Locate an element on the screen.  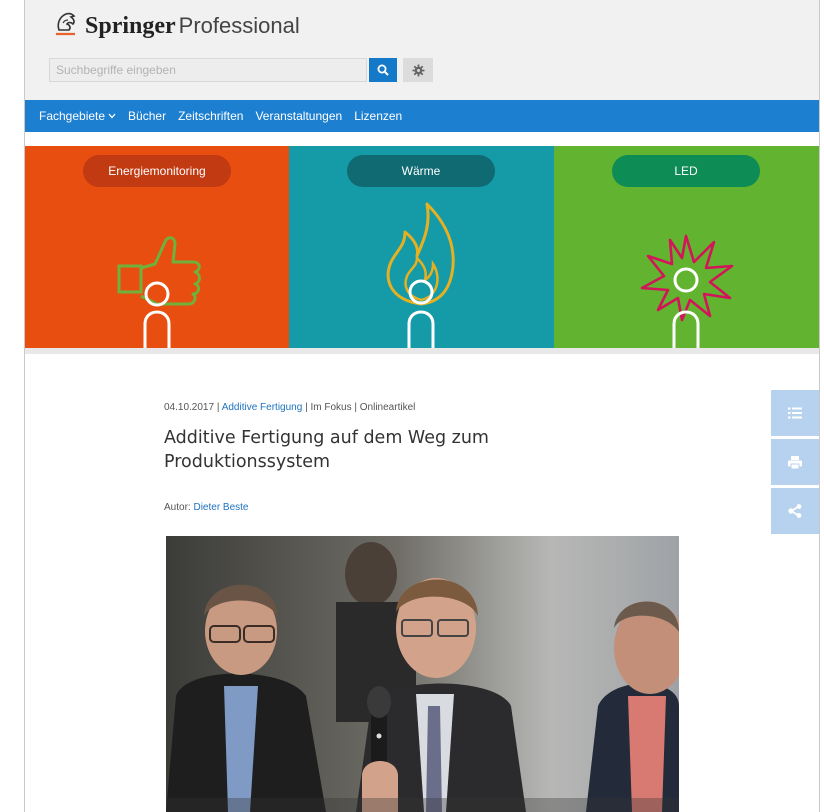
site-logo: Springer Professional is located at coordinates (175, 26).